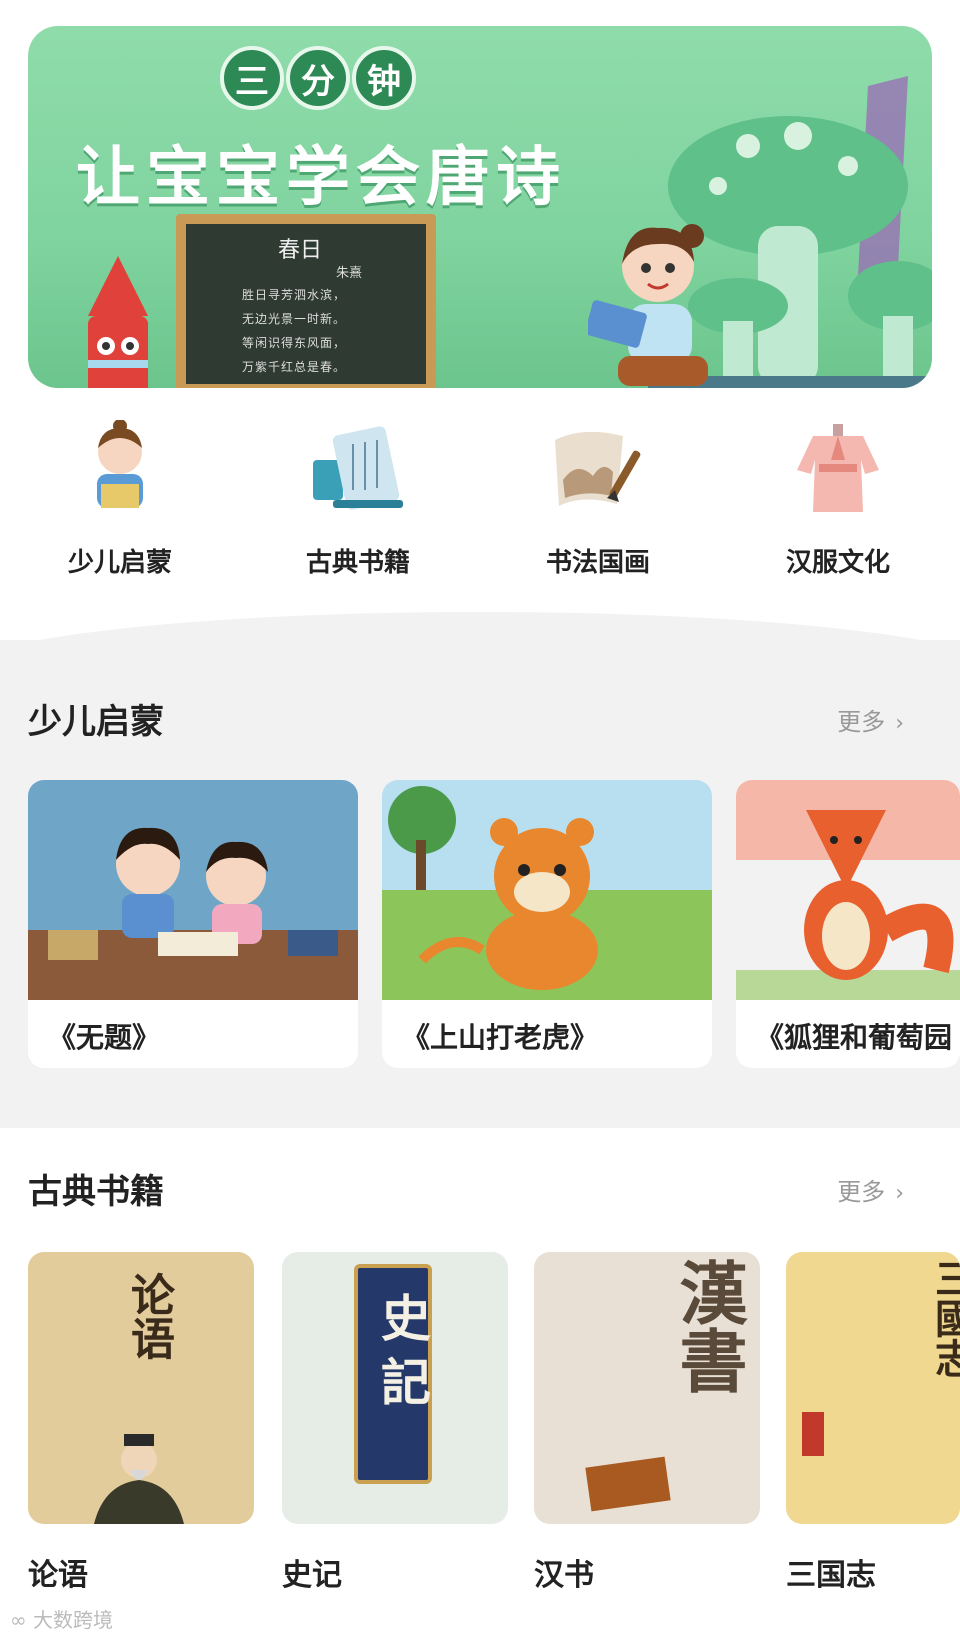 Image resolution: width=960 pixels, height=1638 pixels. I want to click on story-title: 《上山打老虎》, so click(500, 1037).